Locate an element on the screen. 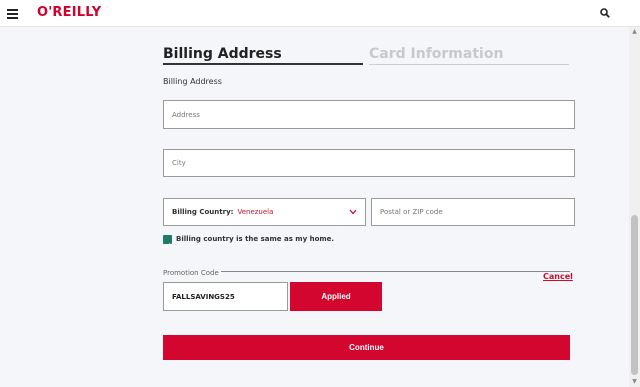  oreilly-logo: O'REILLY is located at coordinates (69, 12).